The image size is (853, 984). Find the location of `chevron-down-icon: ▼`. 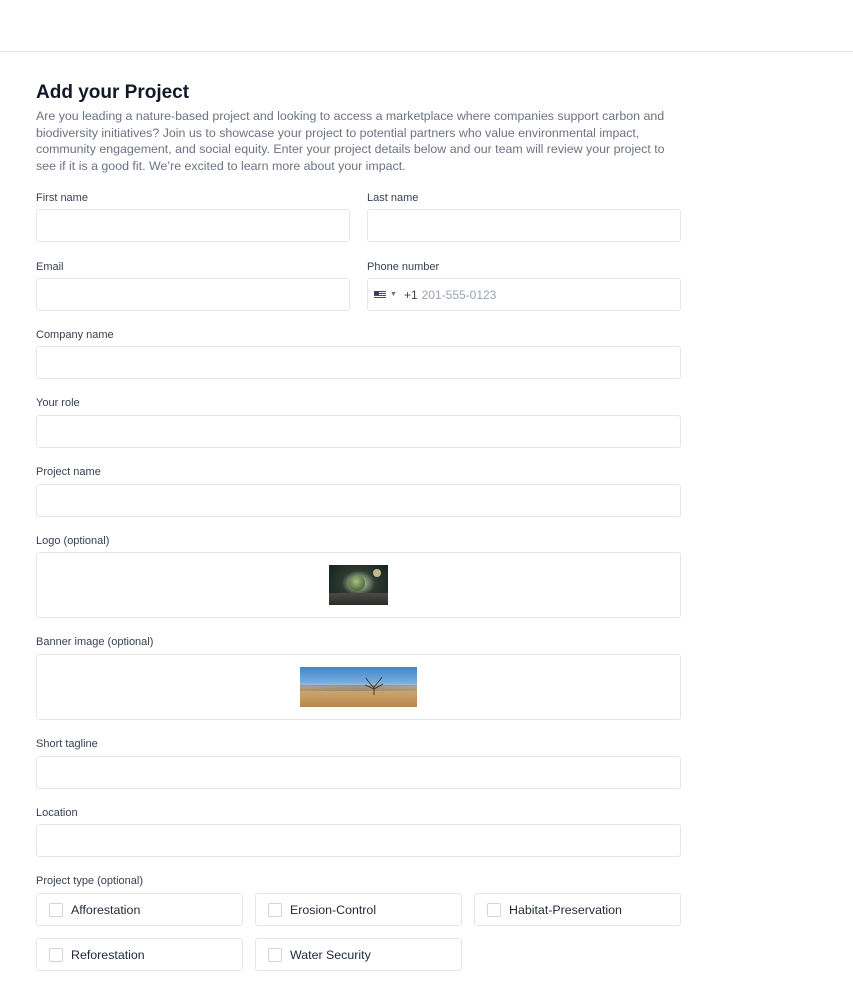

chevron-down-icon: ▼ is located at coordinates (393, 294).